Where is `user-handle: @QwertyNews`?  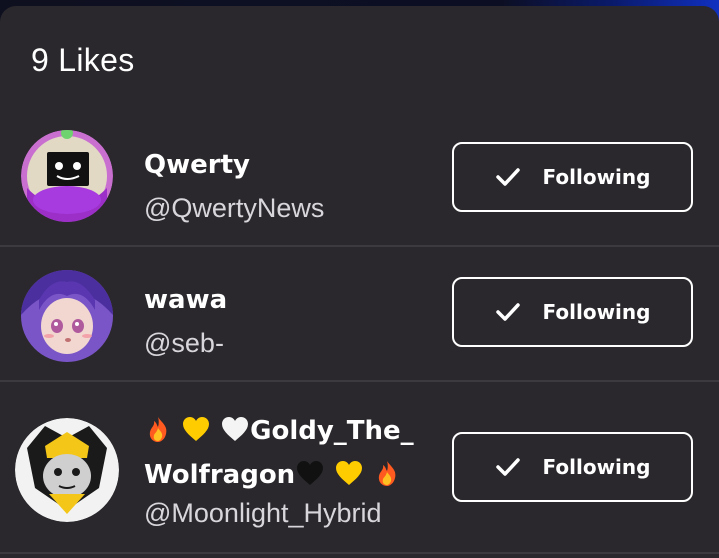
user-handle: @QwertyNews is located at coordinates (234, 208).